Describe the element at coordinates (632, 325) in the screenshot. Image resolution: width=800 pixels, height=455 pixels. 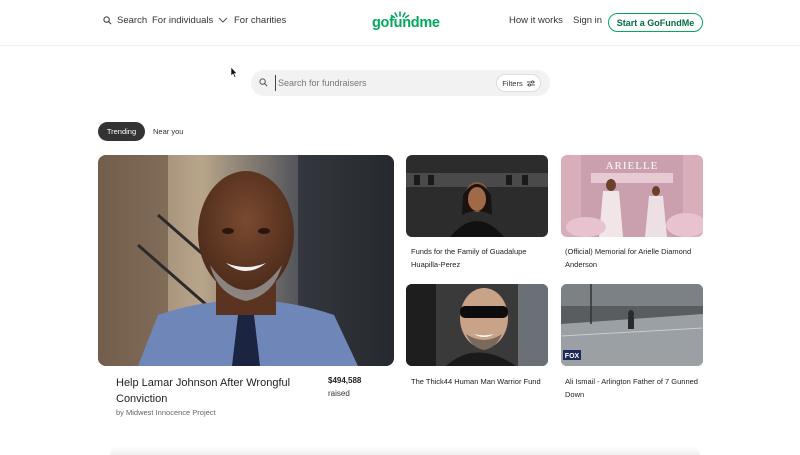
I see `fundraiser-card-image-4: FOX` at that location.